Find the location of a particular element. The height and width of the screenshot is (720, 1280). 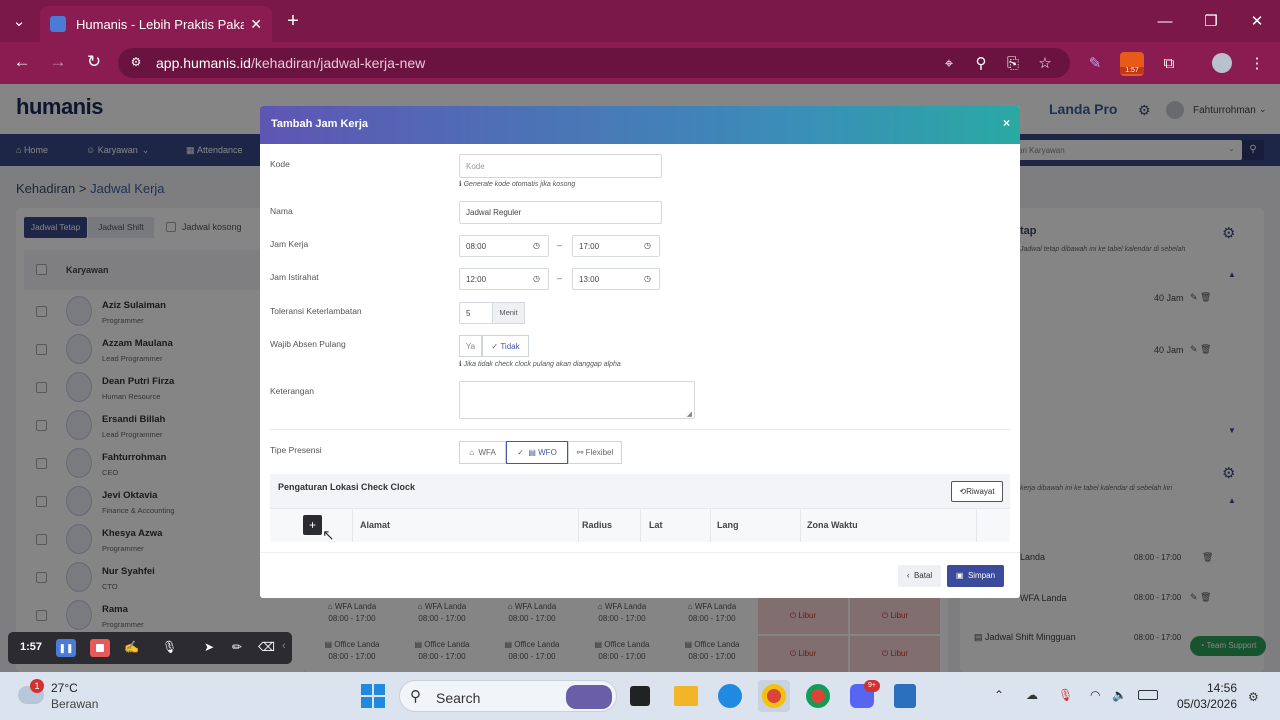

lokasi-section-title: Pengaturan Lokasi Check Clock is located at coordinates (347, 487).